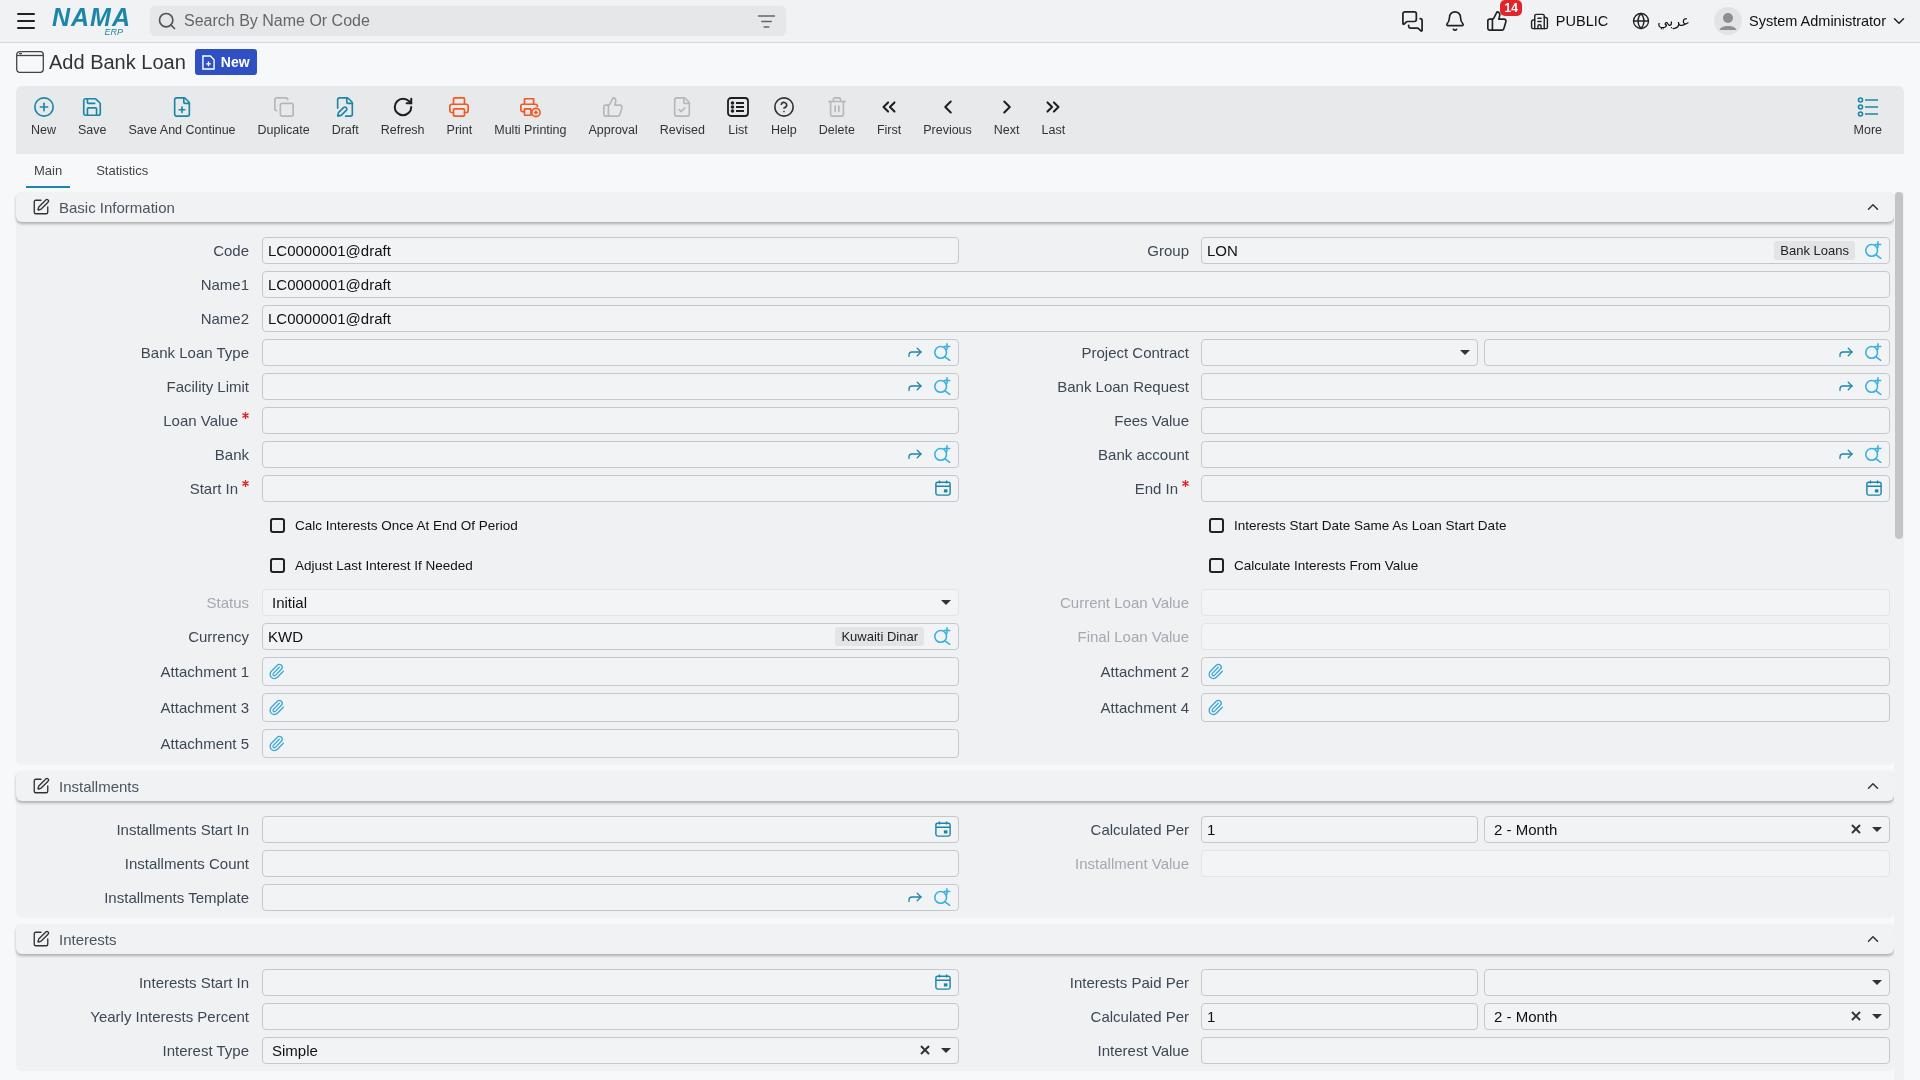 This screenshot has width=1920, height=1080. I want to click on checkbox-label: Interests Start Date Same As Loan Start Date, so click(1370, 525).